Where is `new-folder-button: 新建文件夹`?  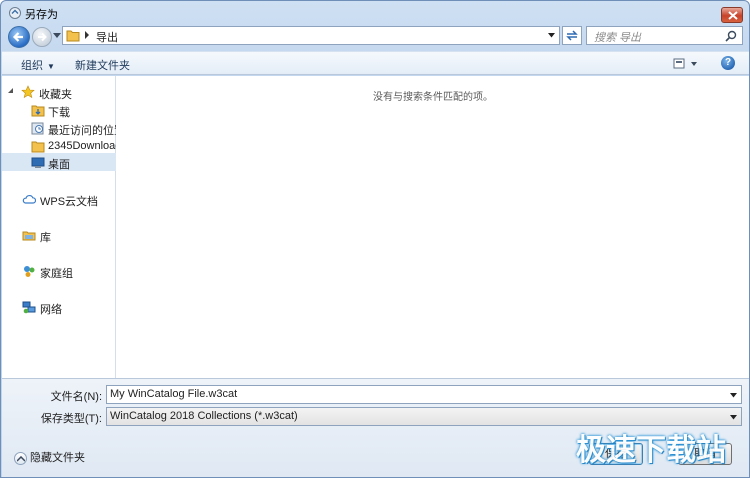
new-folder-button: 新建文件夹 is located at coordinates (102, 65).